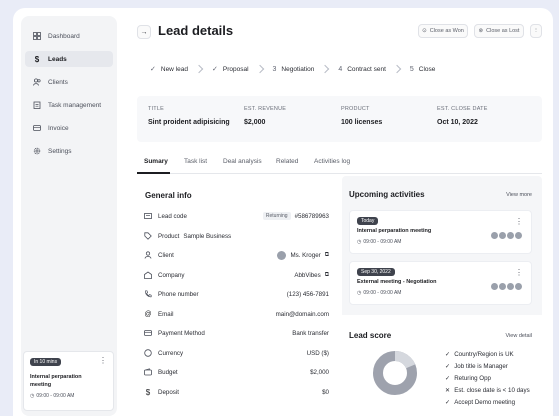 This screenshot has height=416, width=559. What do you see at coordinates (195, 161) in the screenshot?
I see `tab-task-list: Task list` at bounding box center [195, 161].